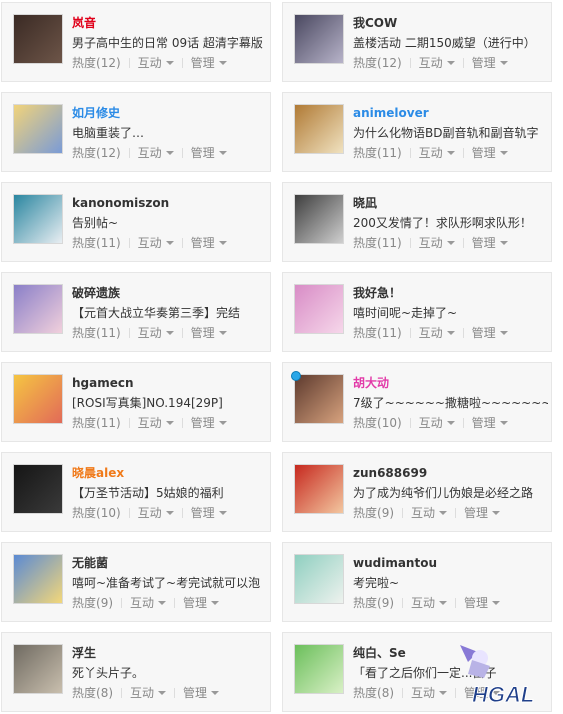  What do you see at coordinates (84, 653) in the screenshot?
I see `user-name-link: 浮生` at bounding box center [84, 653].